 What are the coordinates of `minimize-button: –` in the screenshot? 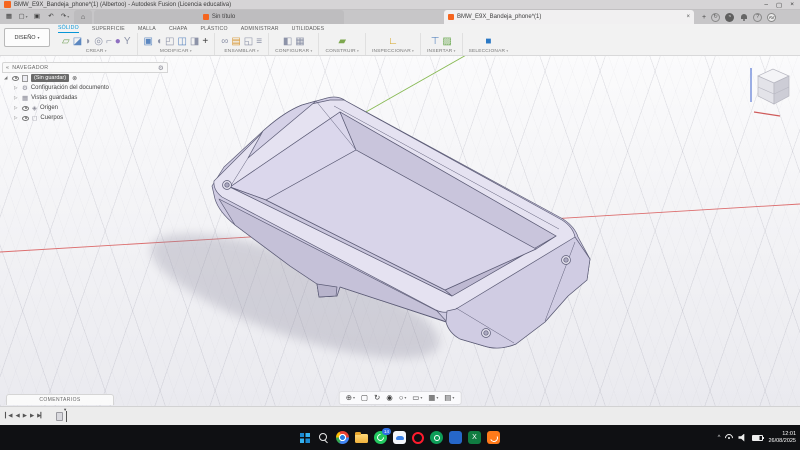 It's located at (766, 5).